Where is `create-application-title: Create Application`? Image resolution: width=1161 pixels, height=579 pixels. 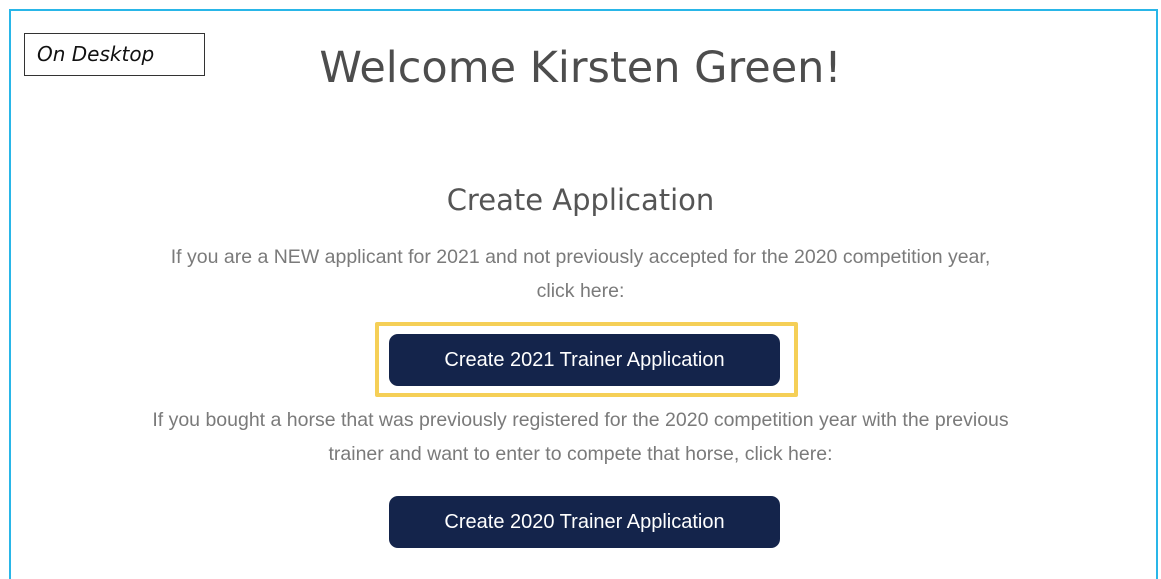 create-application-title: Create Application is located at coordinates (580, 200).